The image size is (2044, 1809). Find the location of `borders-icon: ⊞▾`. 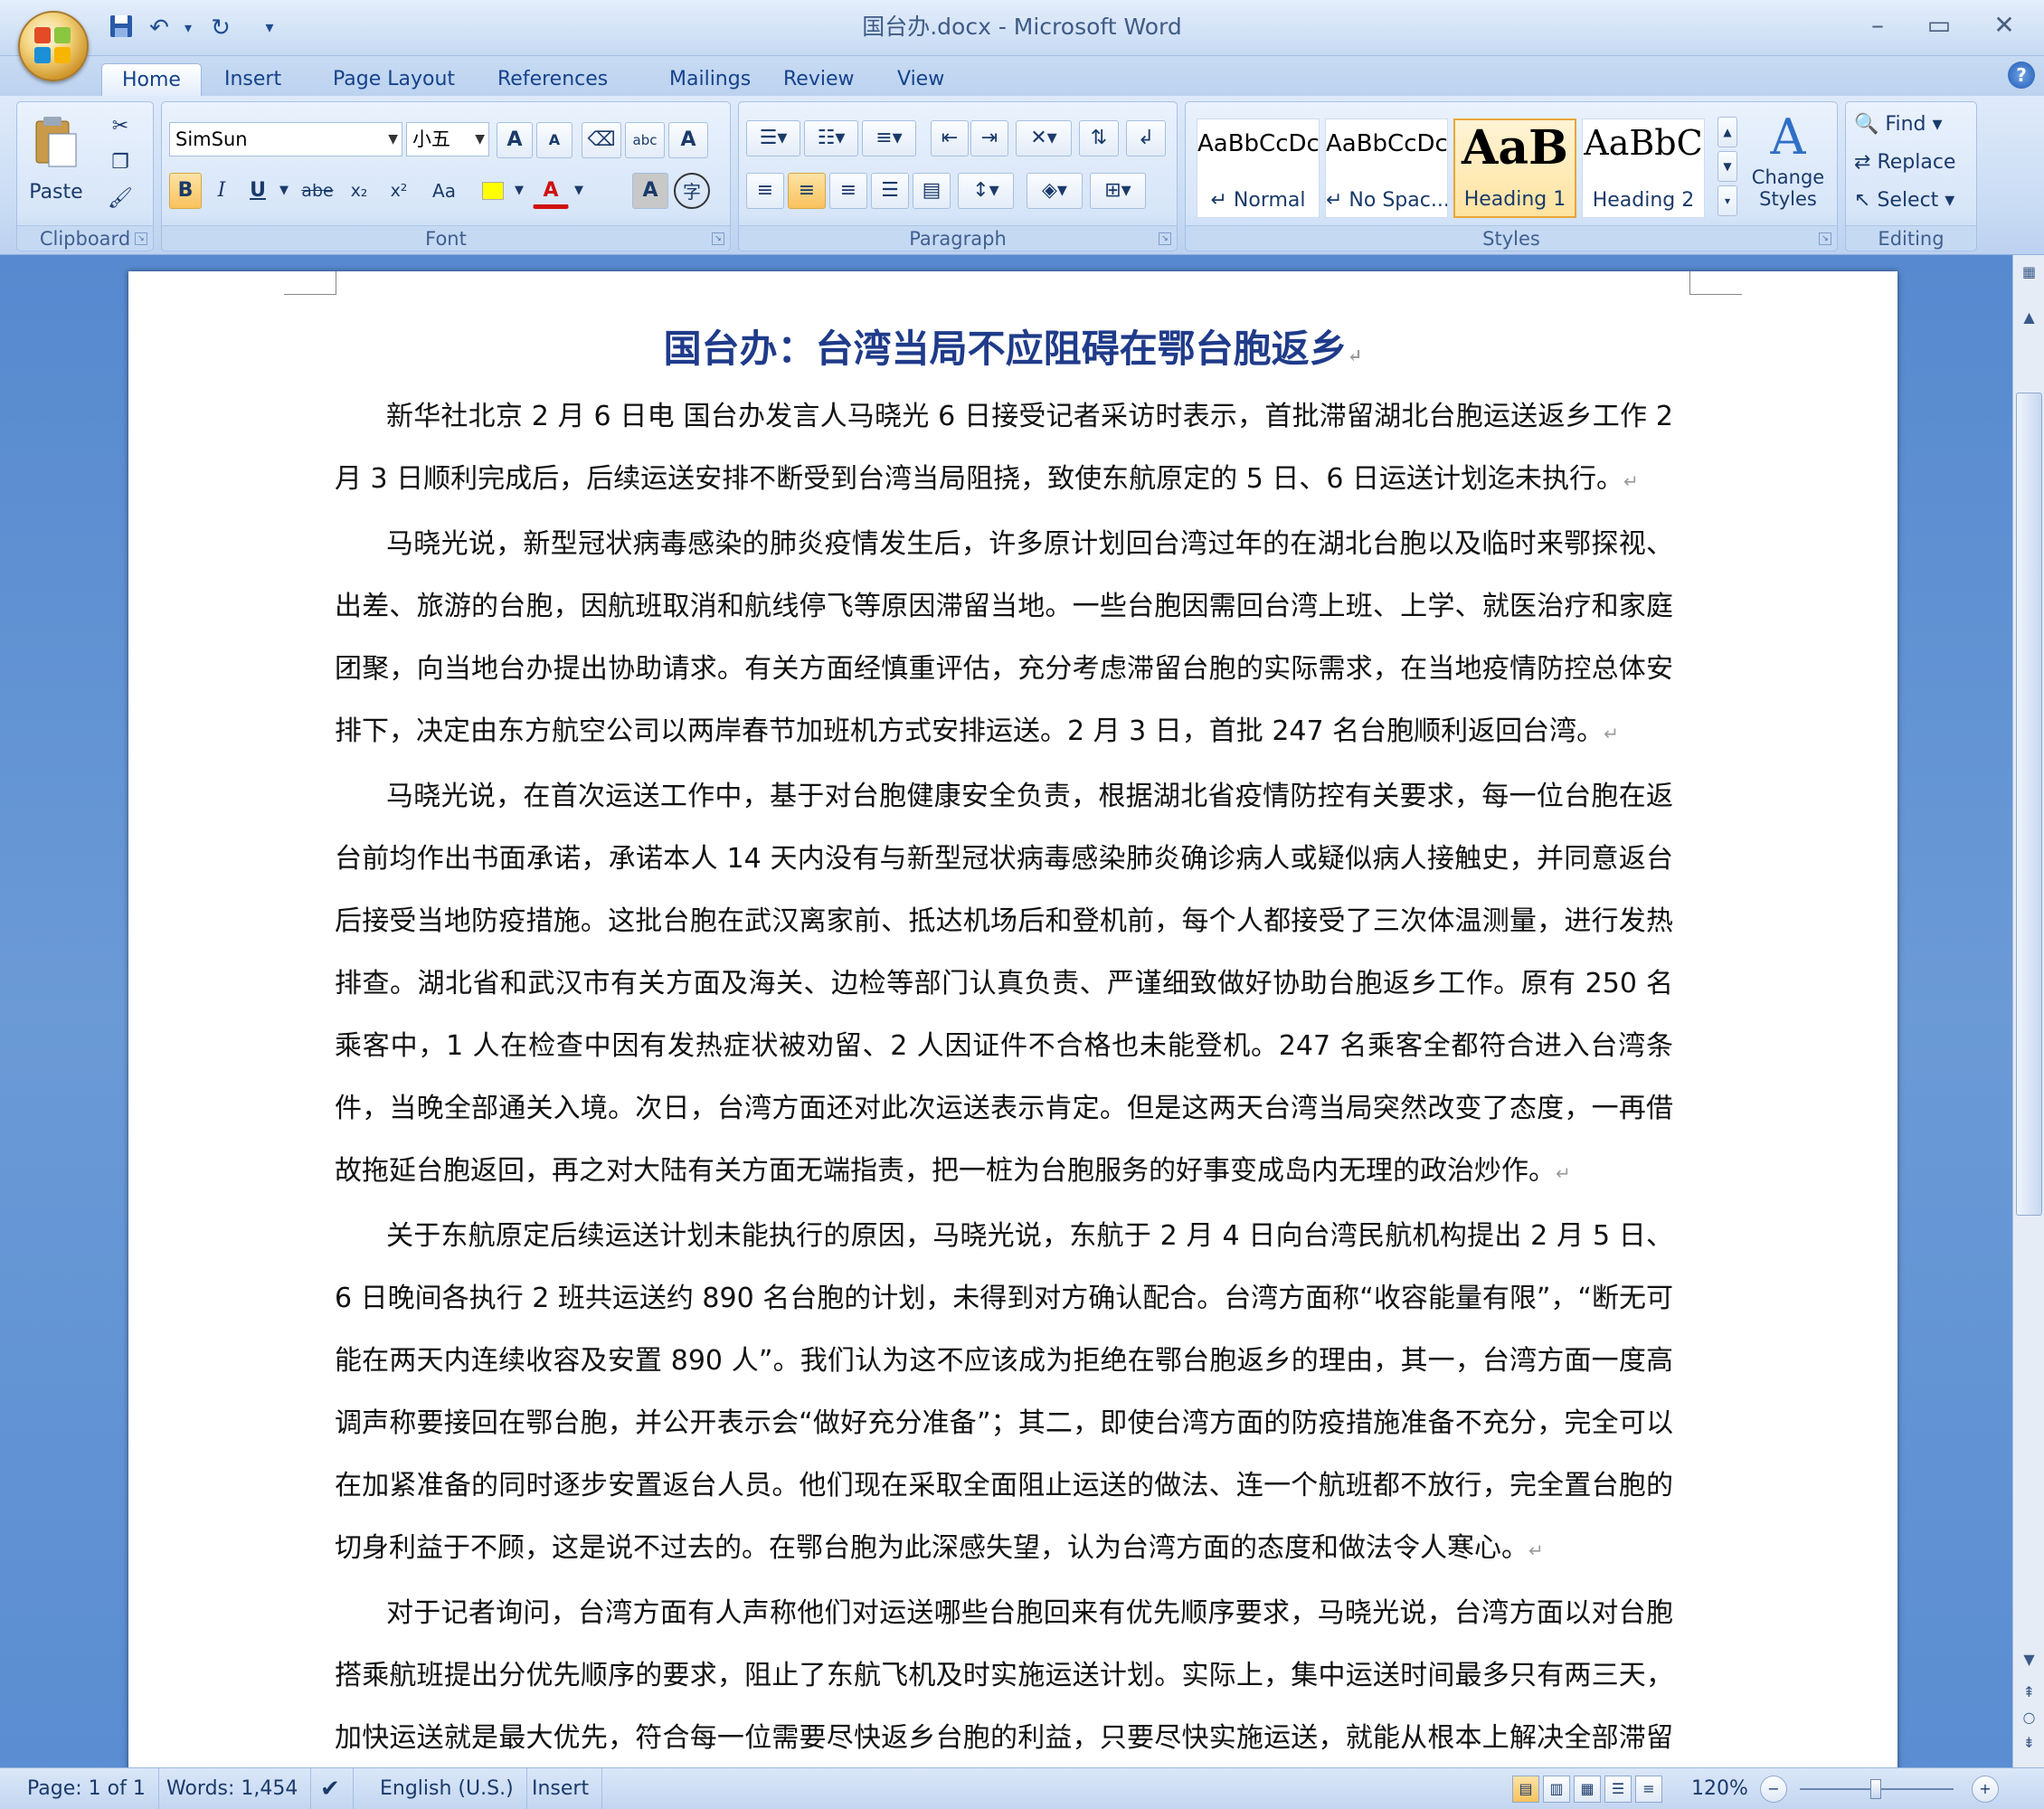

borders-icon: ⊞▾ is located at coordinates (1118, 191).